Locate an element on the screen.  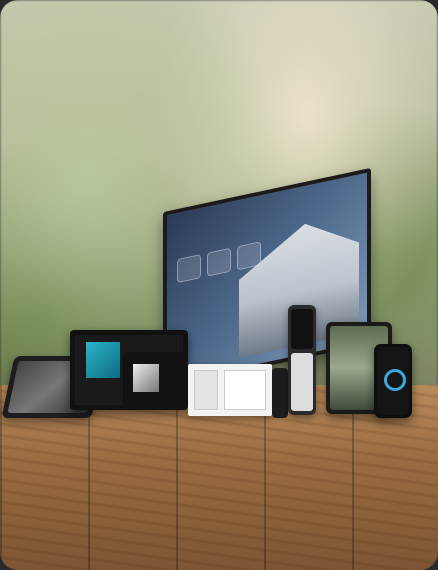
phone is located at coordinates (393, 381).